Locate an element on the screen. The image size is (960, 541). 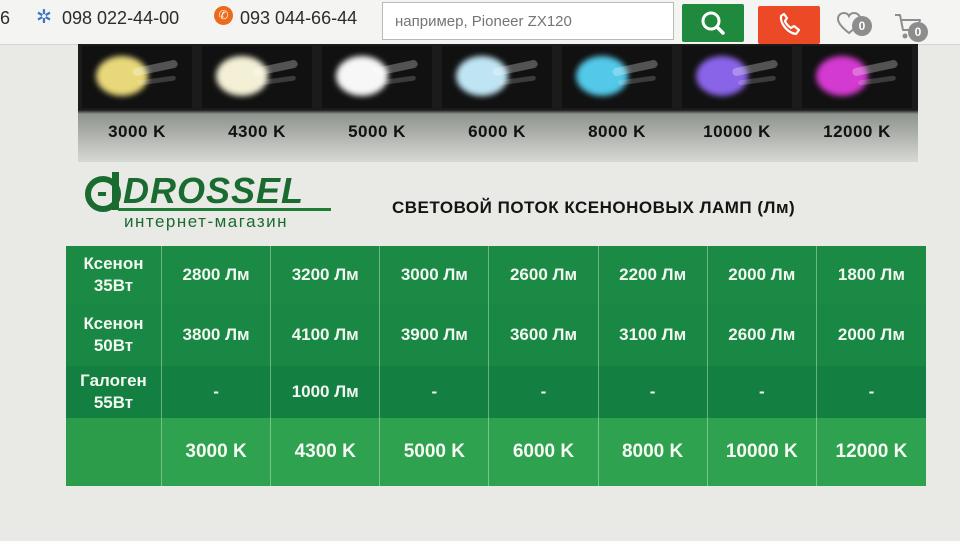
row-header: Ксенон 35Вт is located at coordinates (114, 275).